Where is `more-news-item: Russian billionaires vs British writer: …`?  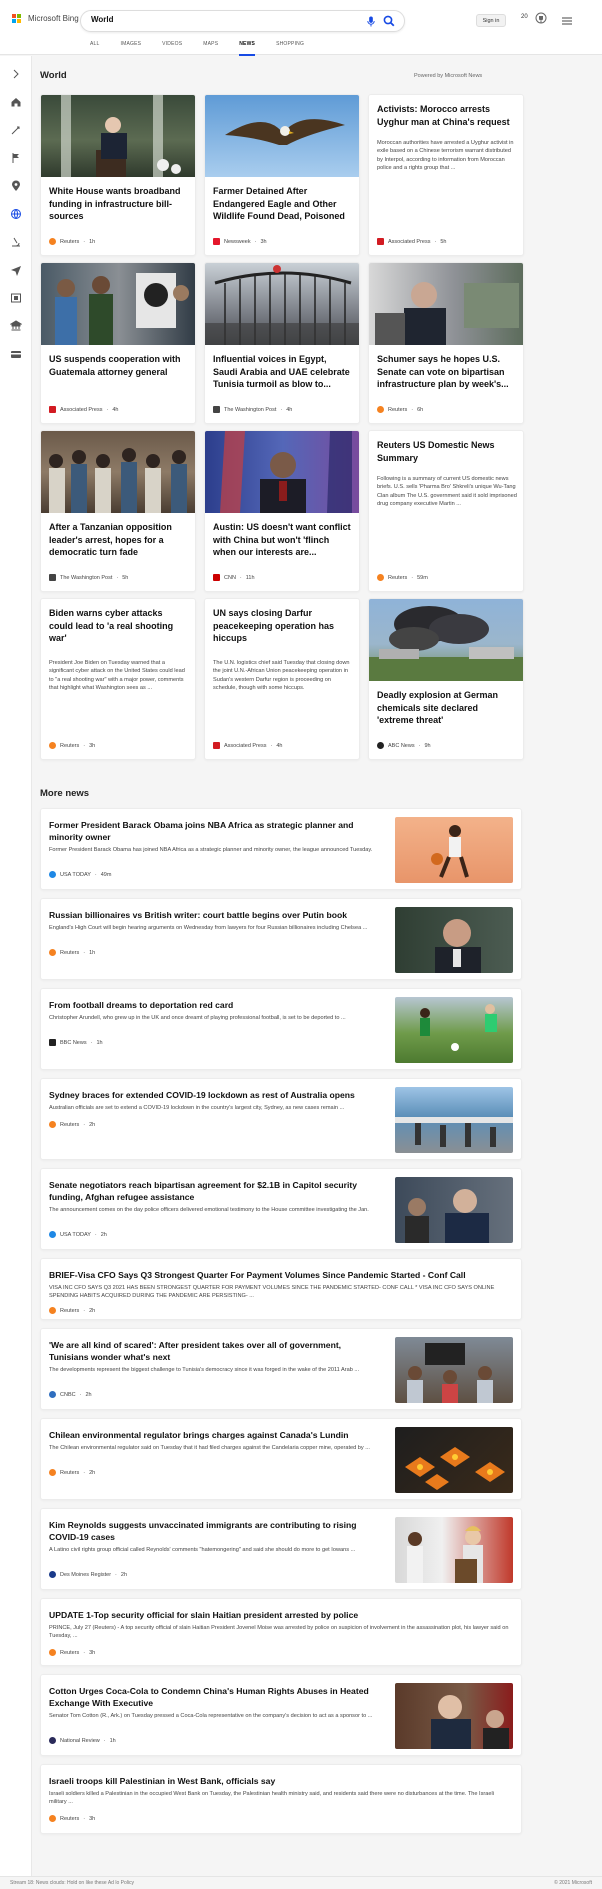 more-news-item: Russian billionaires vs British writer: … is located at coordinates (281, 939).